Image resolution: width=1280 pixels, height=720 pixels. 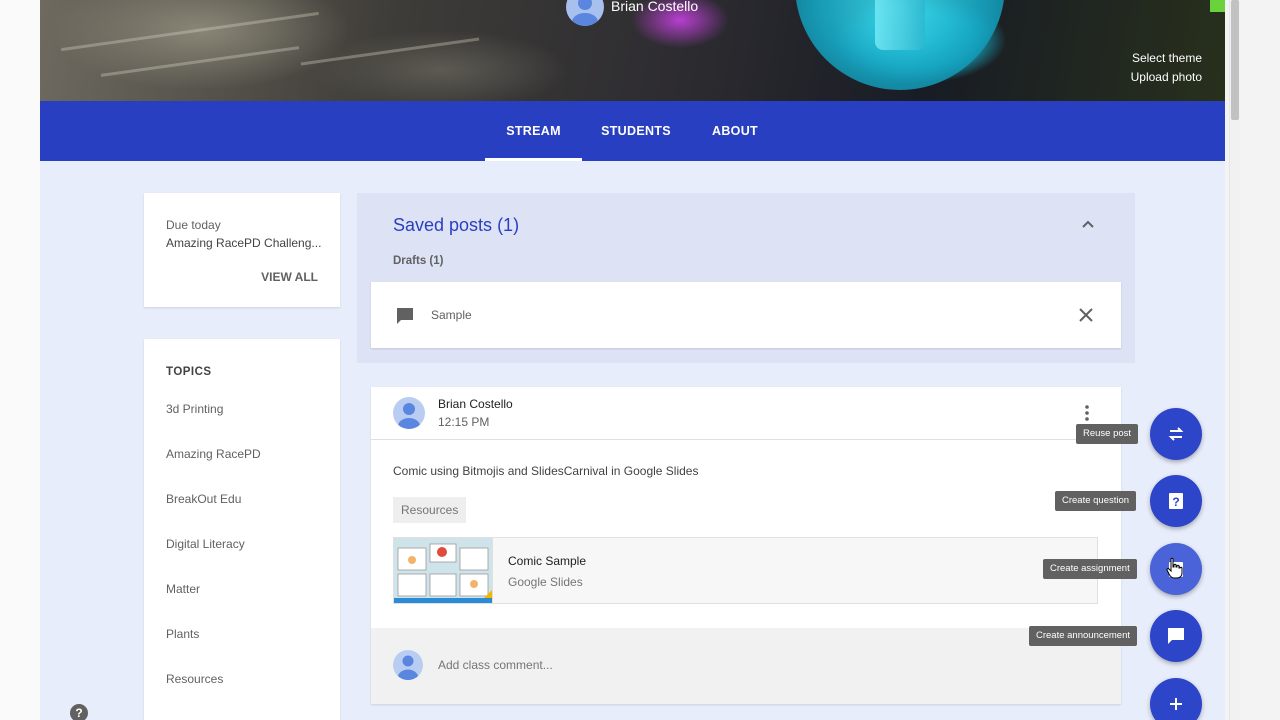 What do you see at coordinates (20, 360) in the screenshot?
I see `window-left-gutter` at bounding box center [20, 360].